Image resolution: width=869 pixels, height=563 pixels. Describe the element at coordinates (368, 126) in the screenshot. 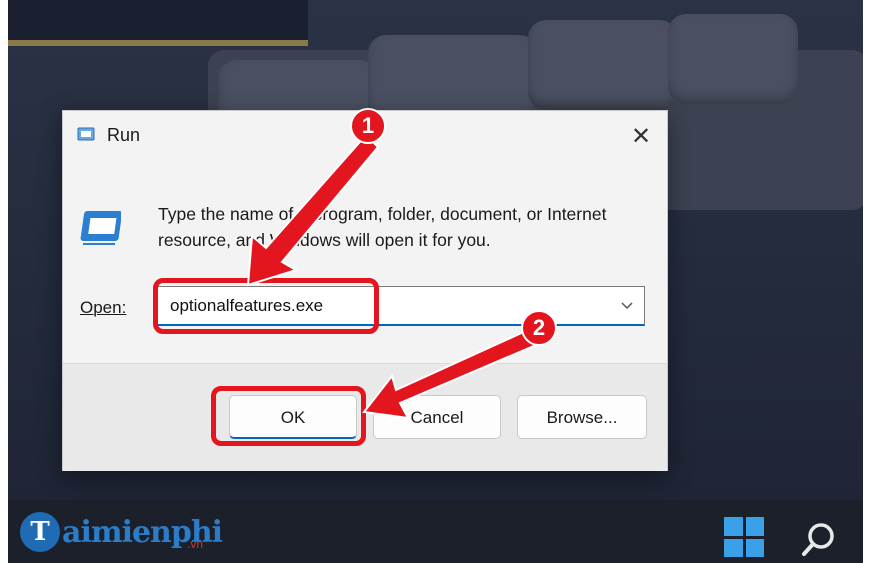

I see `step-badge-1: 1` at that location.